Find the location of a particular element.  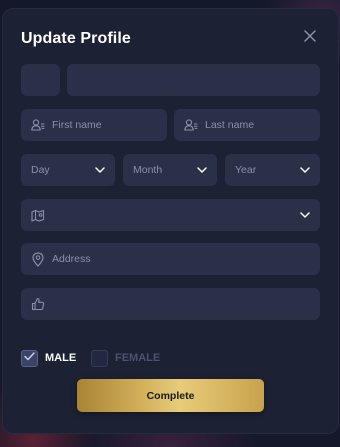

gender-male-label: MALE is located at coordinates (61, 358).